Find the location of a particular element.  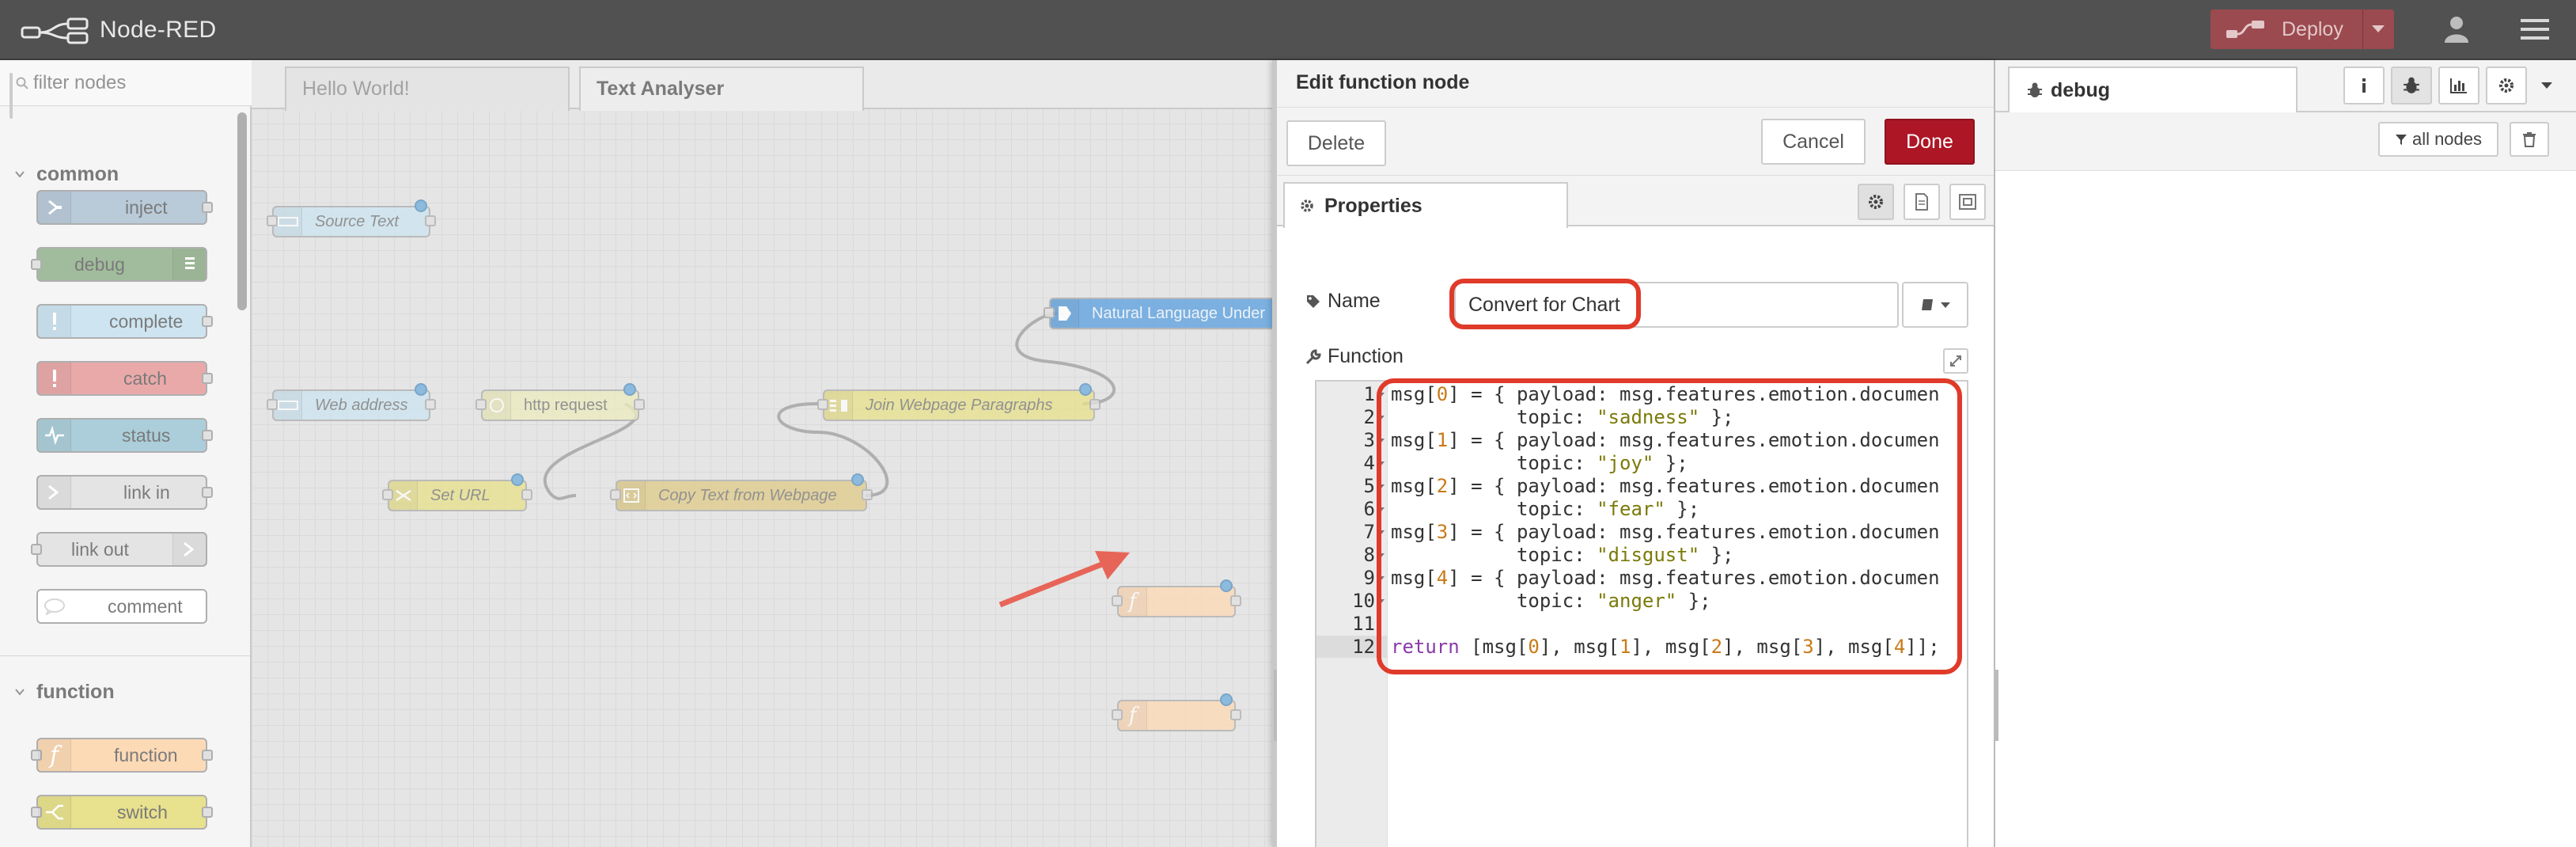

filter-nodes-input is located at coordinates (132, 83).